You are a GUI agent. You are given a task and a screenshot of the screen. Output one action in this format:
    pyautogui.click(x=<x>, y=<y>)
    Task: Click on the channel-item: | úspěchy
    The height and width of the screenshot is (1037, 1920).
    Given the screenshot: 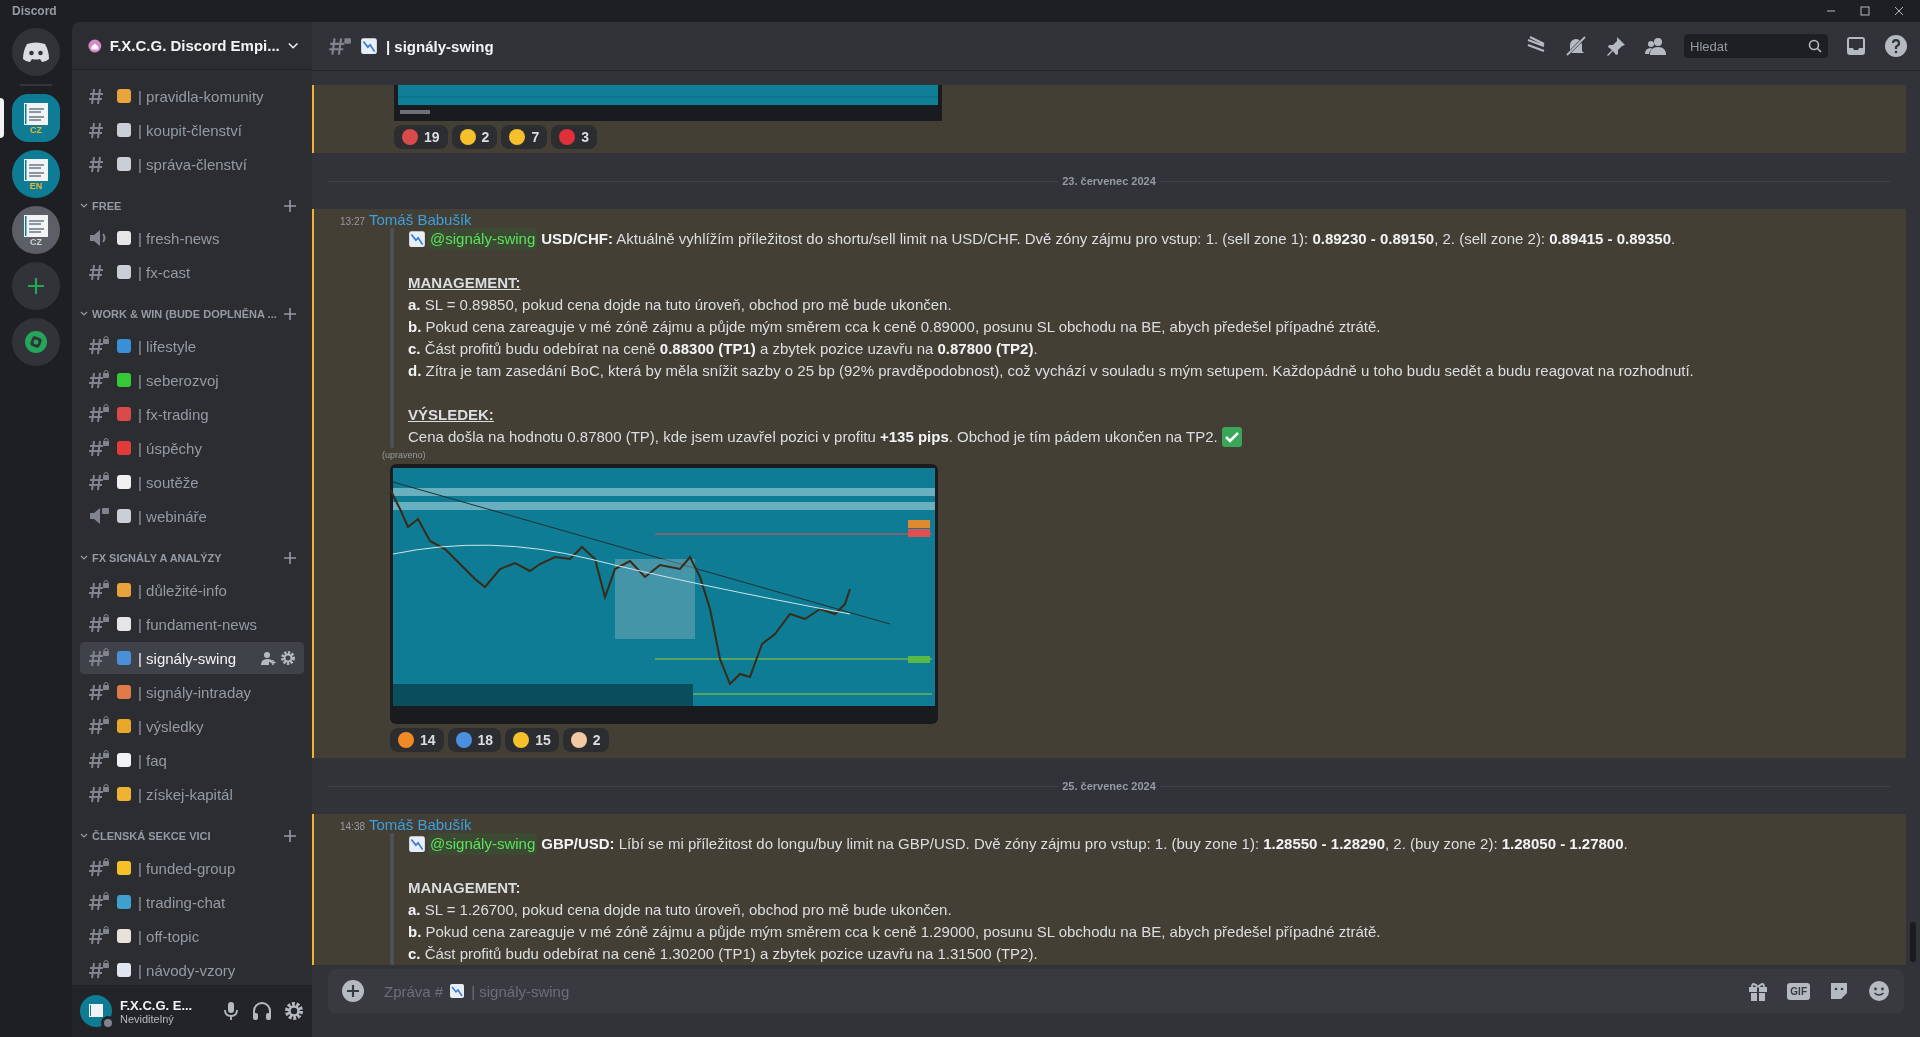 What is the action you would take?
    pyautogui.click(x=192, y=448)
    